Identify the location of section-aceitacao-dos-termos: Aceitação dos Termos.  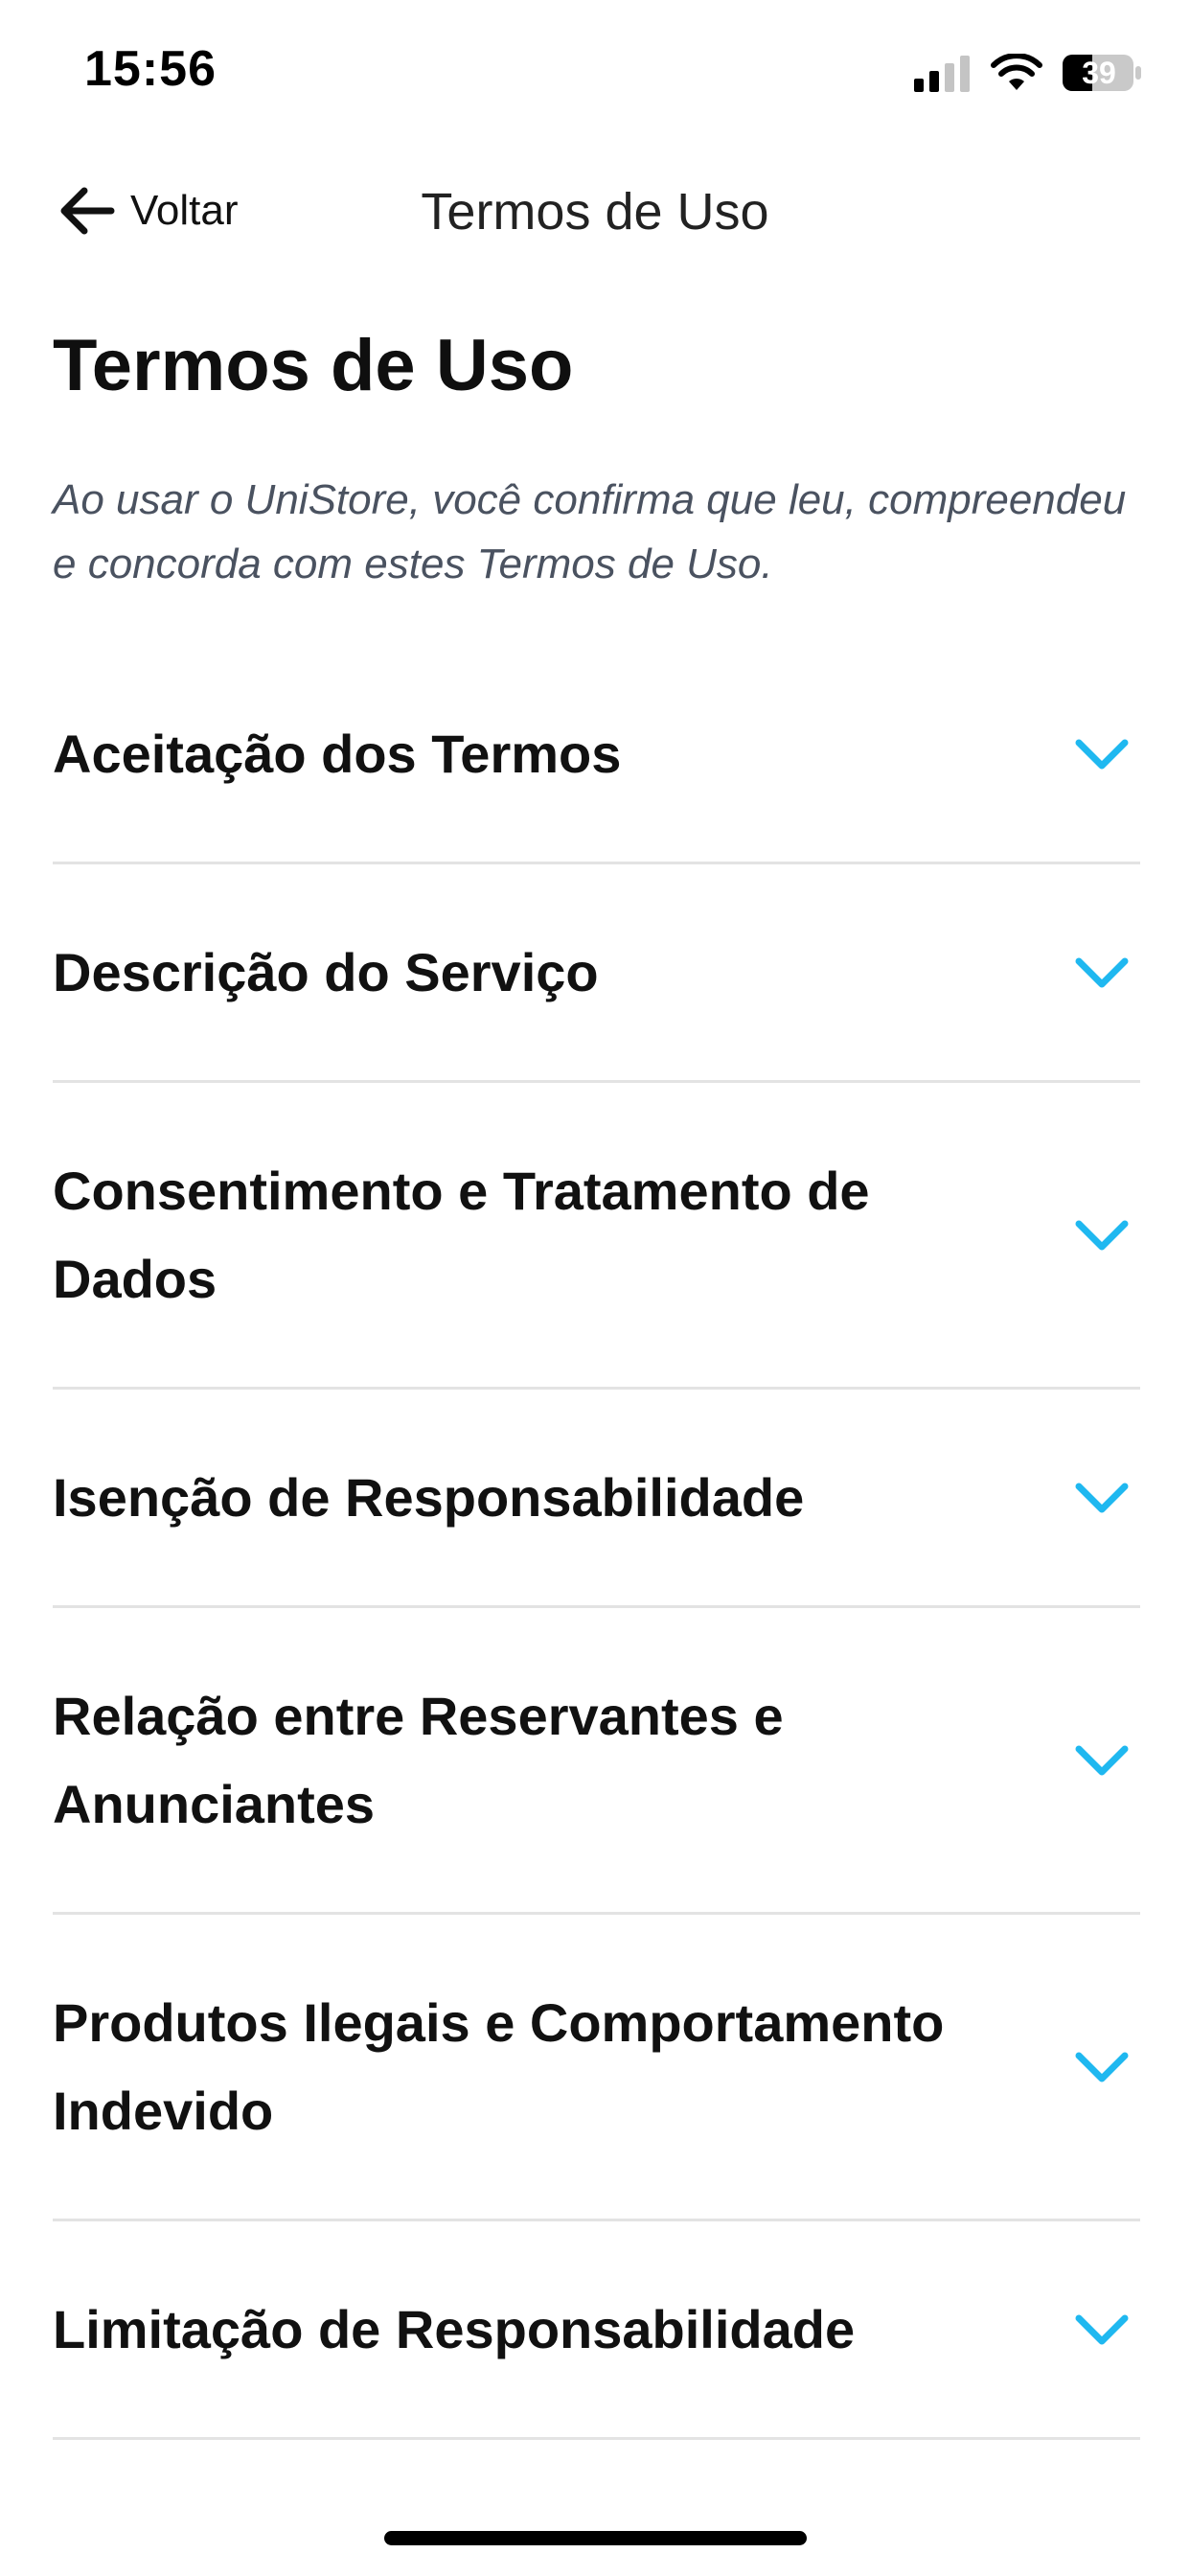
(596, 755).